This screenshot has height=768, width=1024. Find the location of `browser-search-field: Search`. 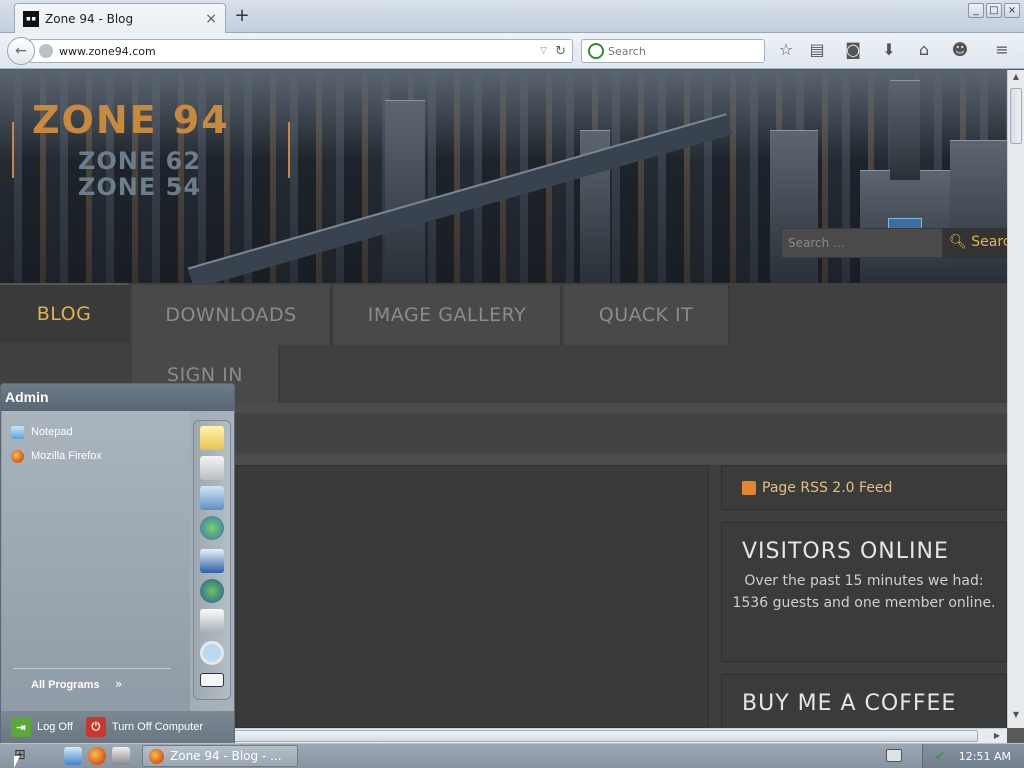

browser-search-field: Search is located at coordinates (673, 51).